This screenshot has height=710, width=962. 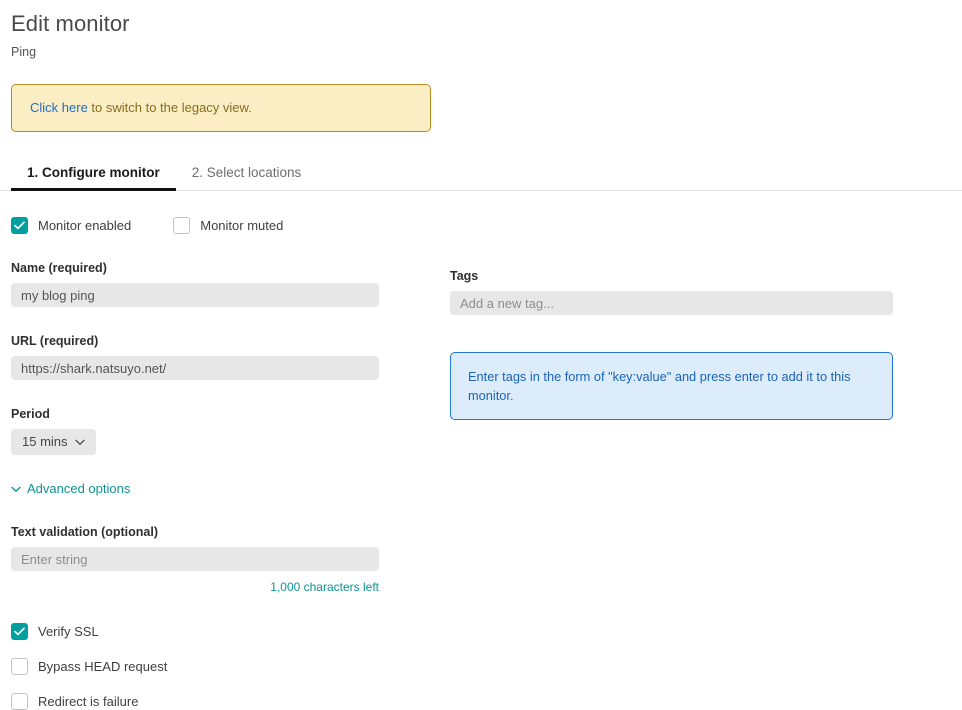 I want to click on tab-configure-monitor: 1. Configure monitor, so click(x=93, y=178).